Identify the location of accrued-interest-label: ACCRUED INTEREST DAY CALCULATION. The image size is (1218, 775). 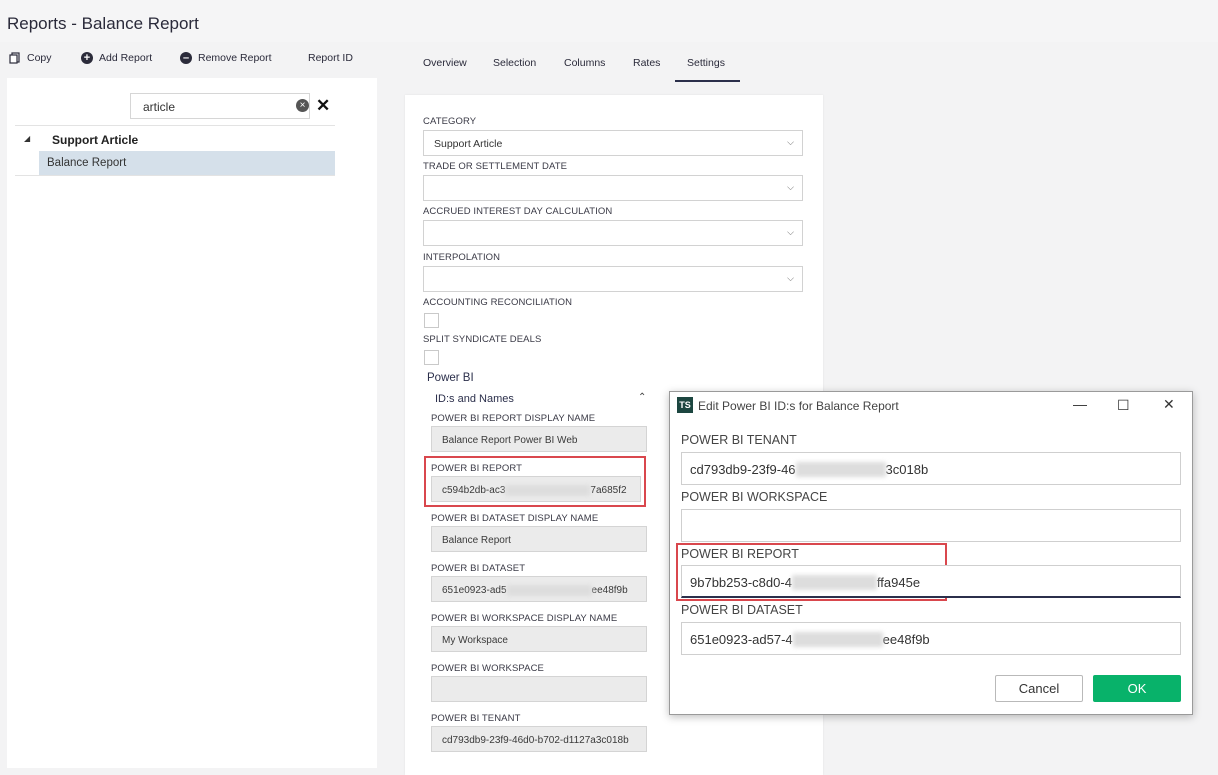
(518, 211).